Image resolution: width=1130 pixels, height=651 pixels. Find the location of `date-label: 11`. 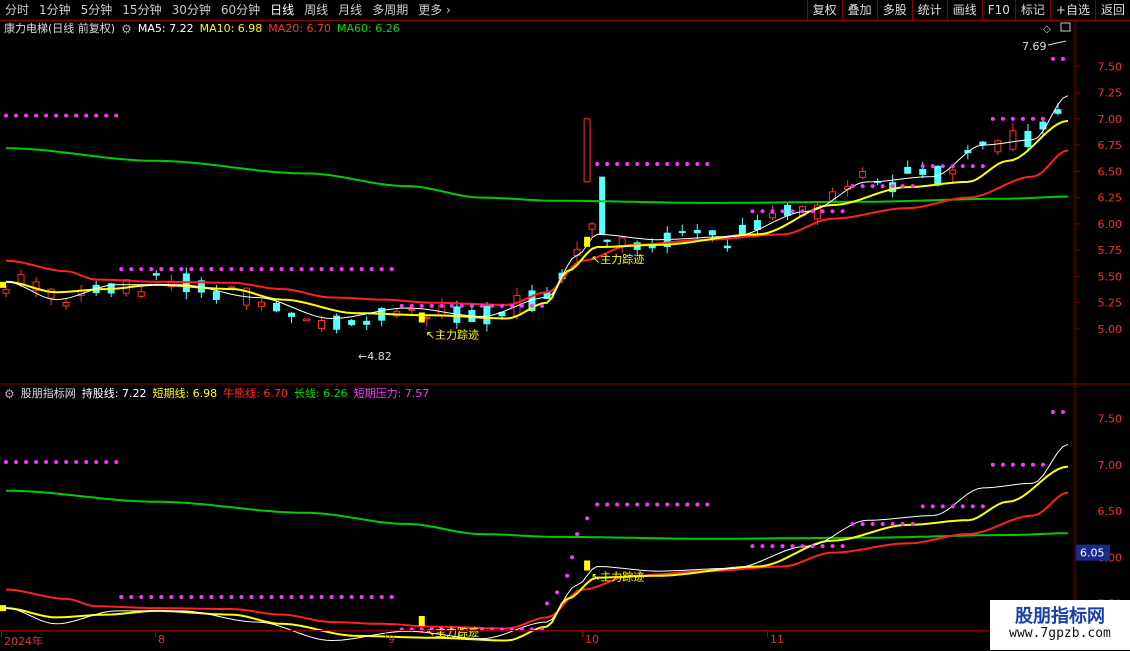

date-label: 11 is located at coordinates (777, 639).